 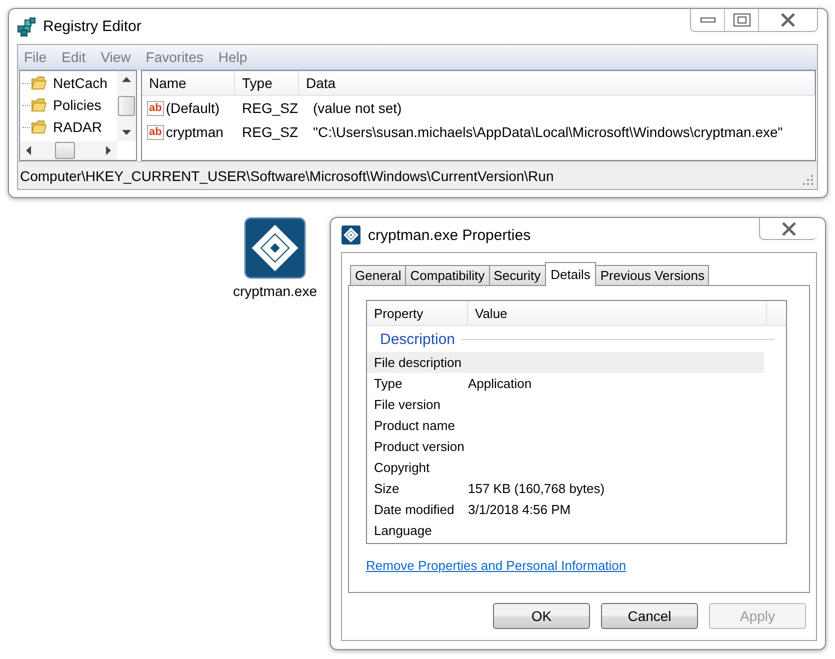 What do you see at coordinates (414, 425) in the screenshot?
I see `property-name: Product name` at bounding box center [414, 425].